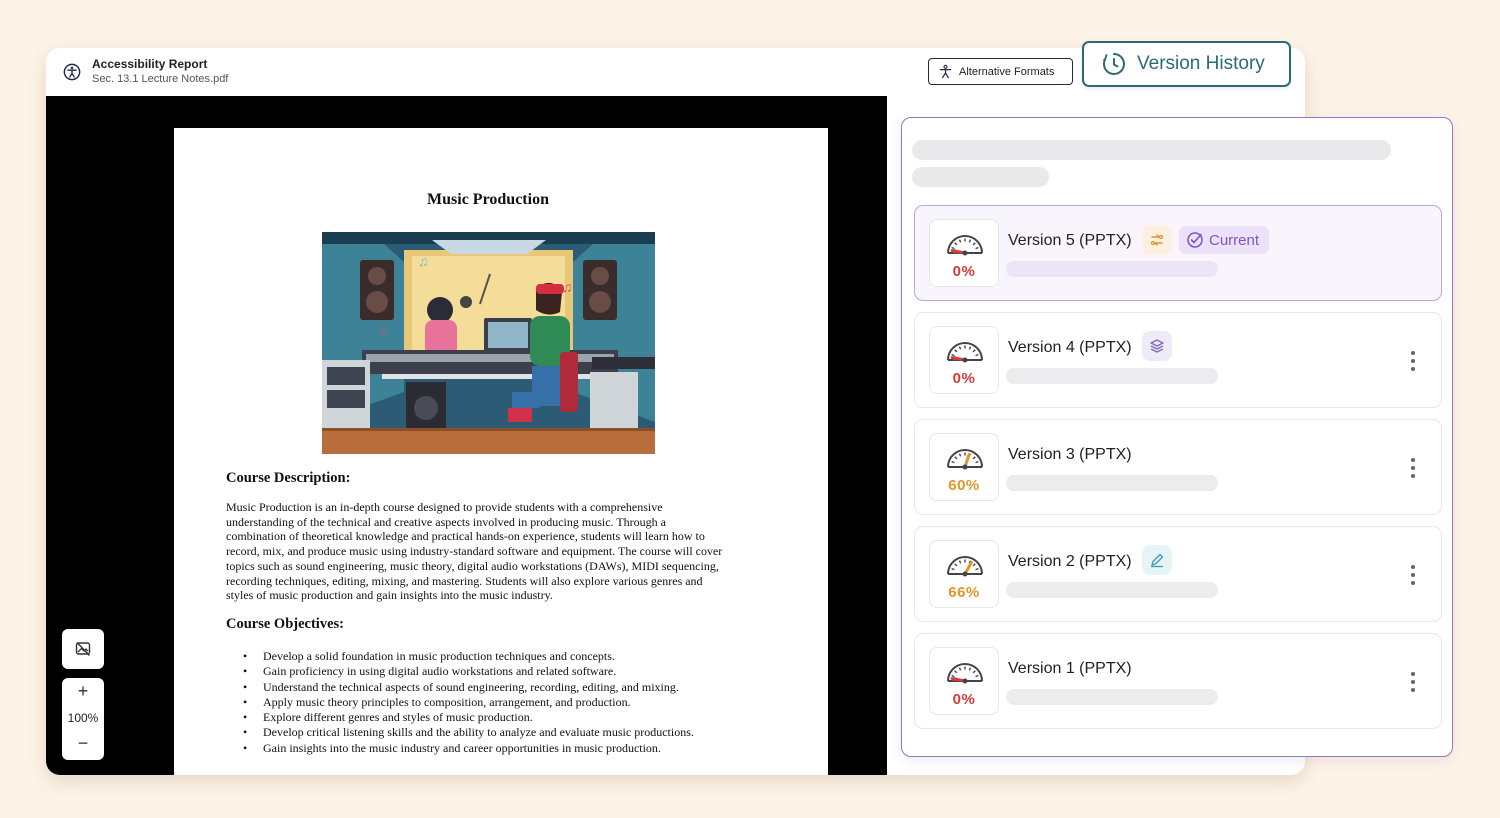 The width and height of the screenshot is (1500, 818). What do you see at coordinates (285, 624) in the screenshot?
I see `objectives-heading: Course Objectives:` at bounding box center [285, 624].